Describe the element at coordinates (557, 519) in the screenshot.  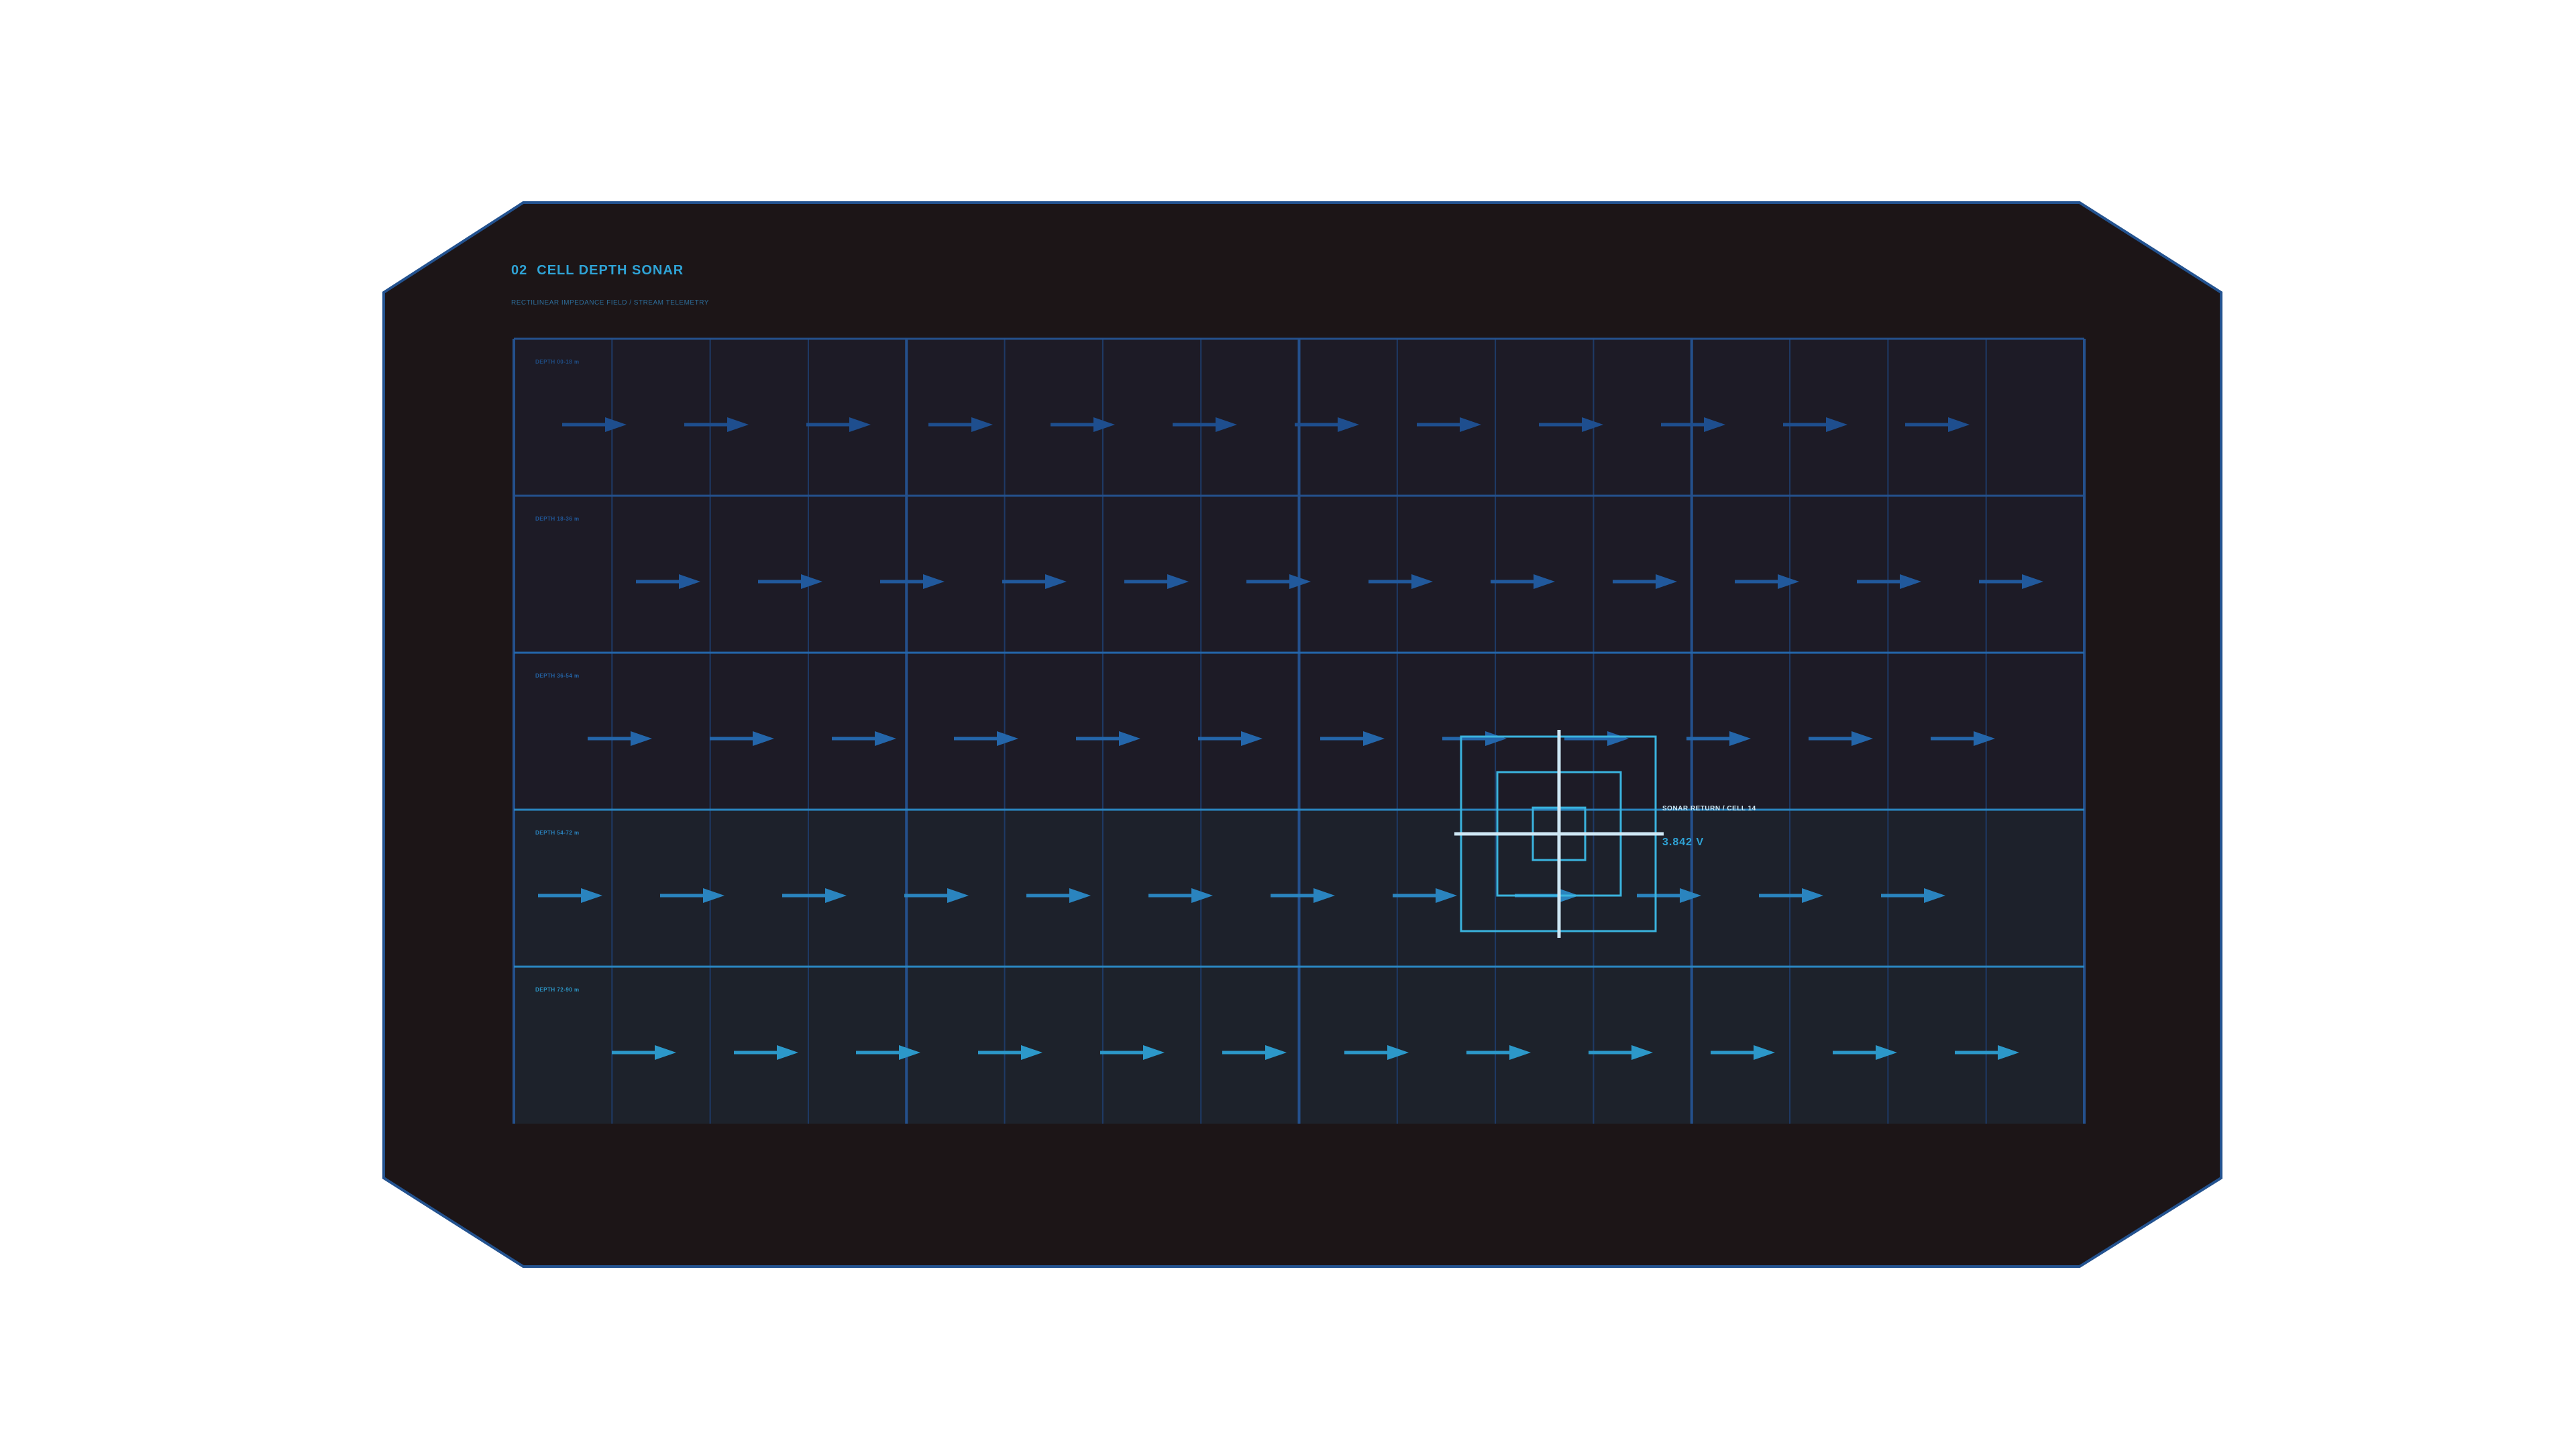
I see `depth-band-label: DEPTH 18-36 m` at that location.